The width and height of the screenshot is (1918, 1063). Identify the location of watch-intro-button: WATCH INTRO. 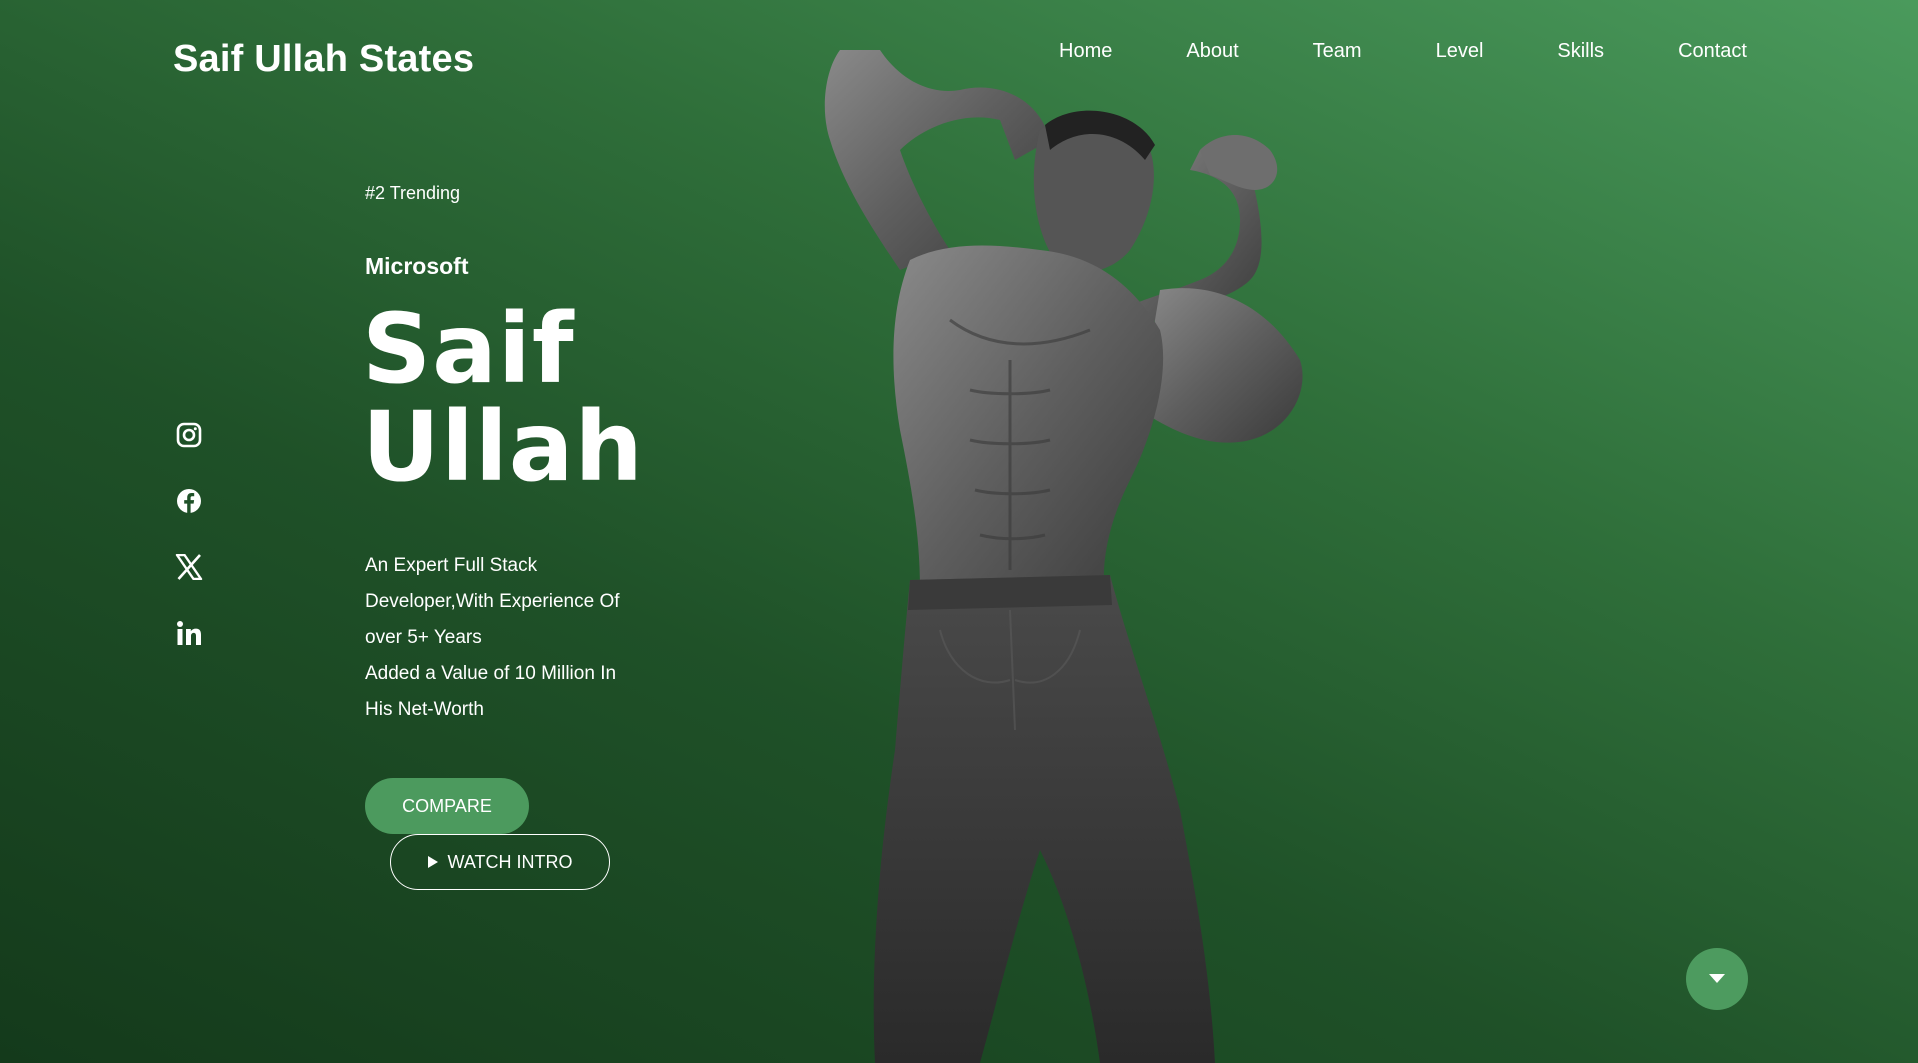
(500, 862).